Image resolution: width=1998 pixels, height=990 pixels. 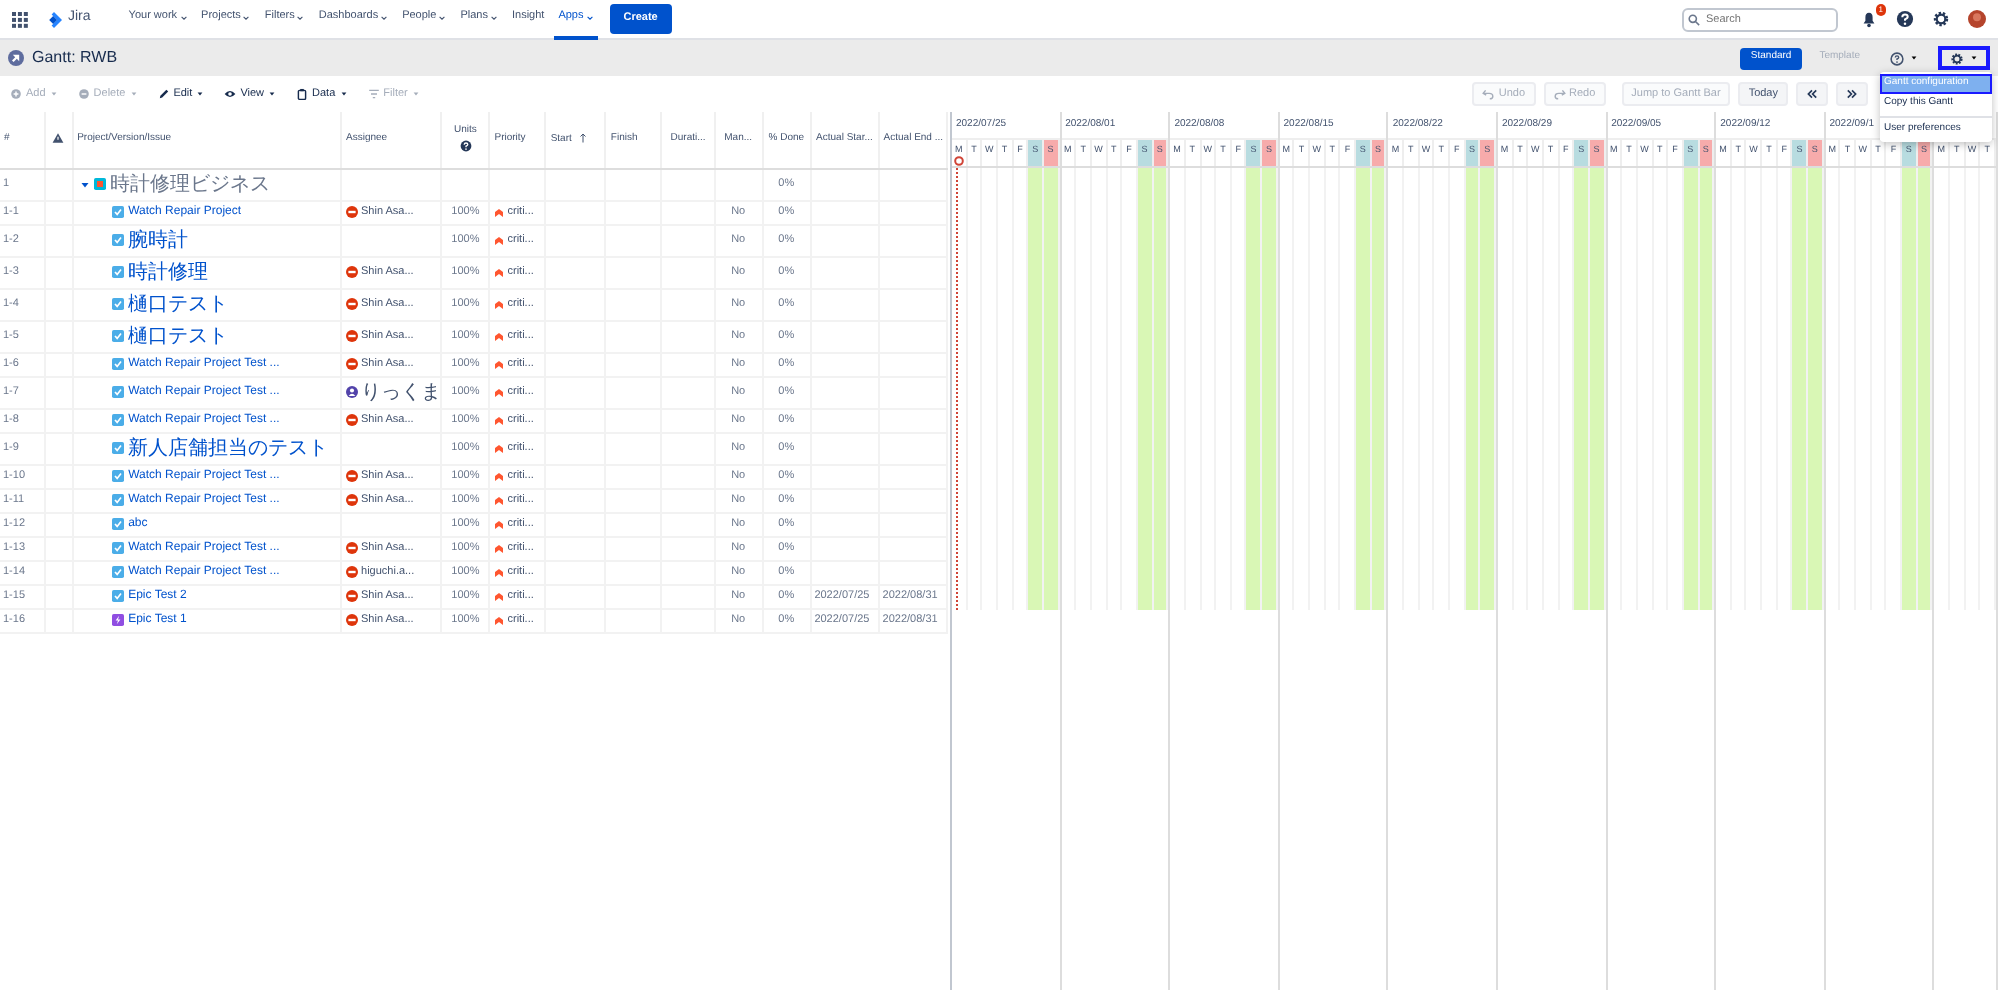 I want to click on notification-icon, so click(x=1869, y=19).